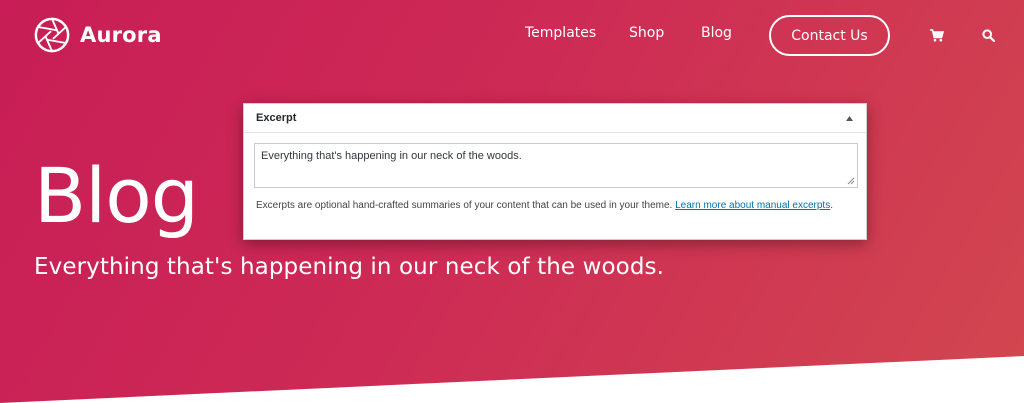 The width and height of the screenshot is (1024, 403). I want to click on nav-item-shop: Shop, so click(646, 33).